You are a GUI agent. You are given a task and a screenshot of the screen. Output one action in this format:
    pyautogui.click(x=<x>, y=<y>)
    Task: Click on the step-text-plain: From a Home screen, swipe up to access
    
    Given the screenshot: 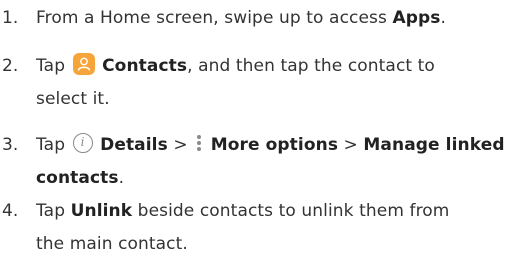 What is the action you would take?
    pyautogui.click(x=214, y=18)
    